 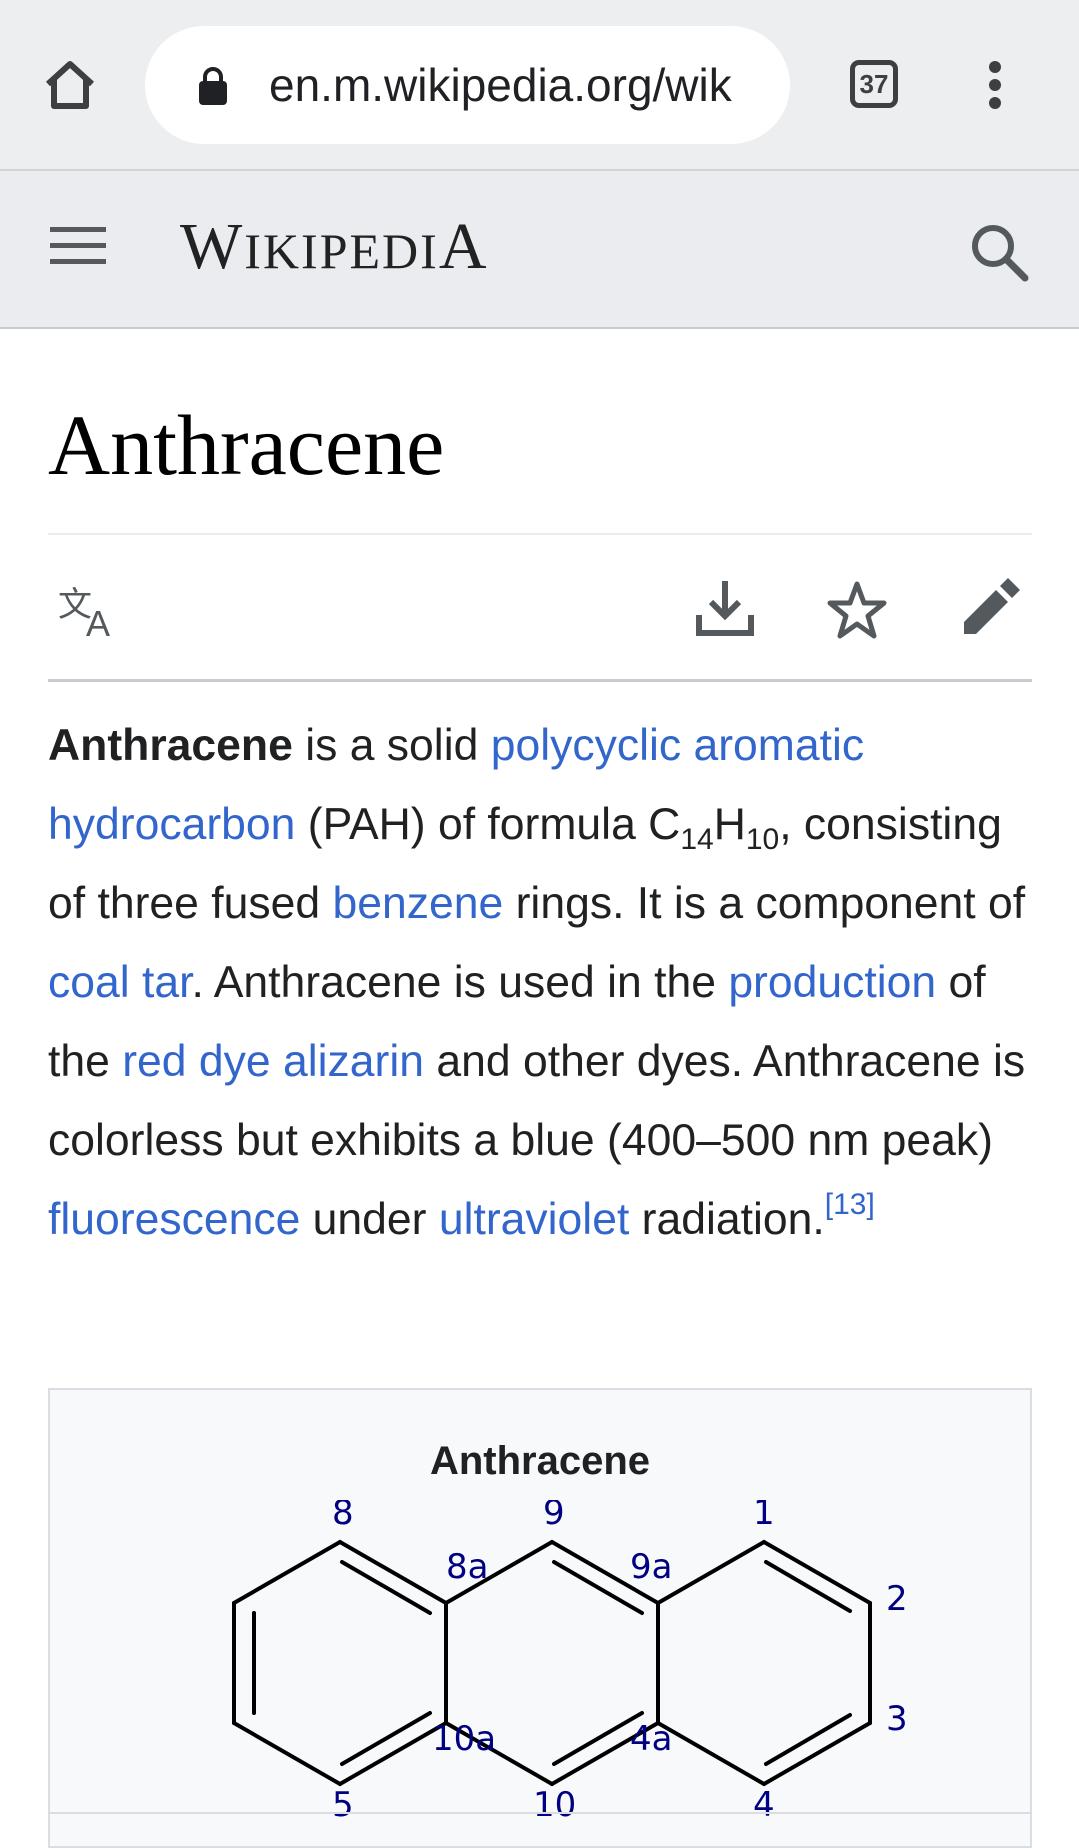 What do you see at coordinates (897, 1719) in the screenshot?
I see `atom-label-3: 3` at bounding box center [897, 1719].